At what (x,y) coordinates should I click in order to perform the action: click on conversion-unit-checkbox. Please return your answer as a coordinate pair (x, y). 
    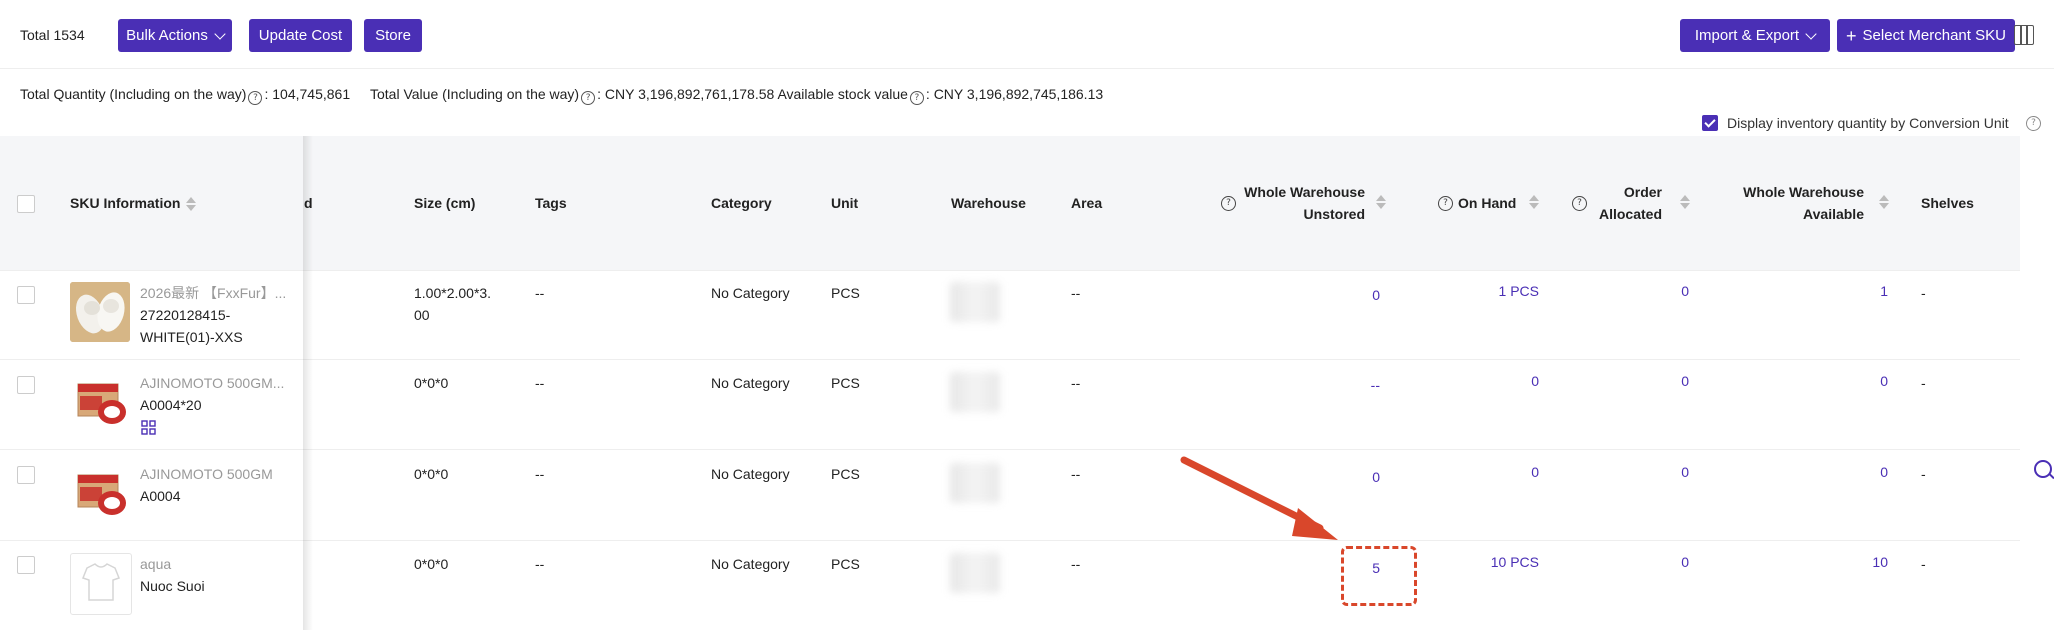
    Looking at the image, I should click on (1710, 123).